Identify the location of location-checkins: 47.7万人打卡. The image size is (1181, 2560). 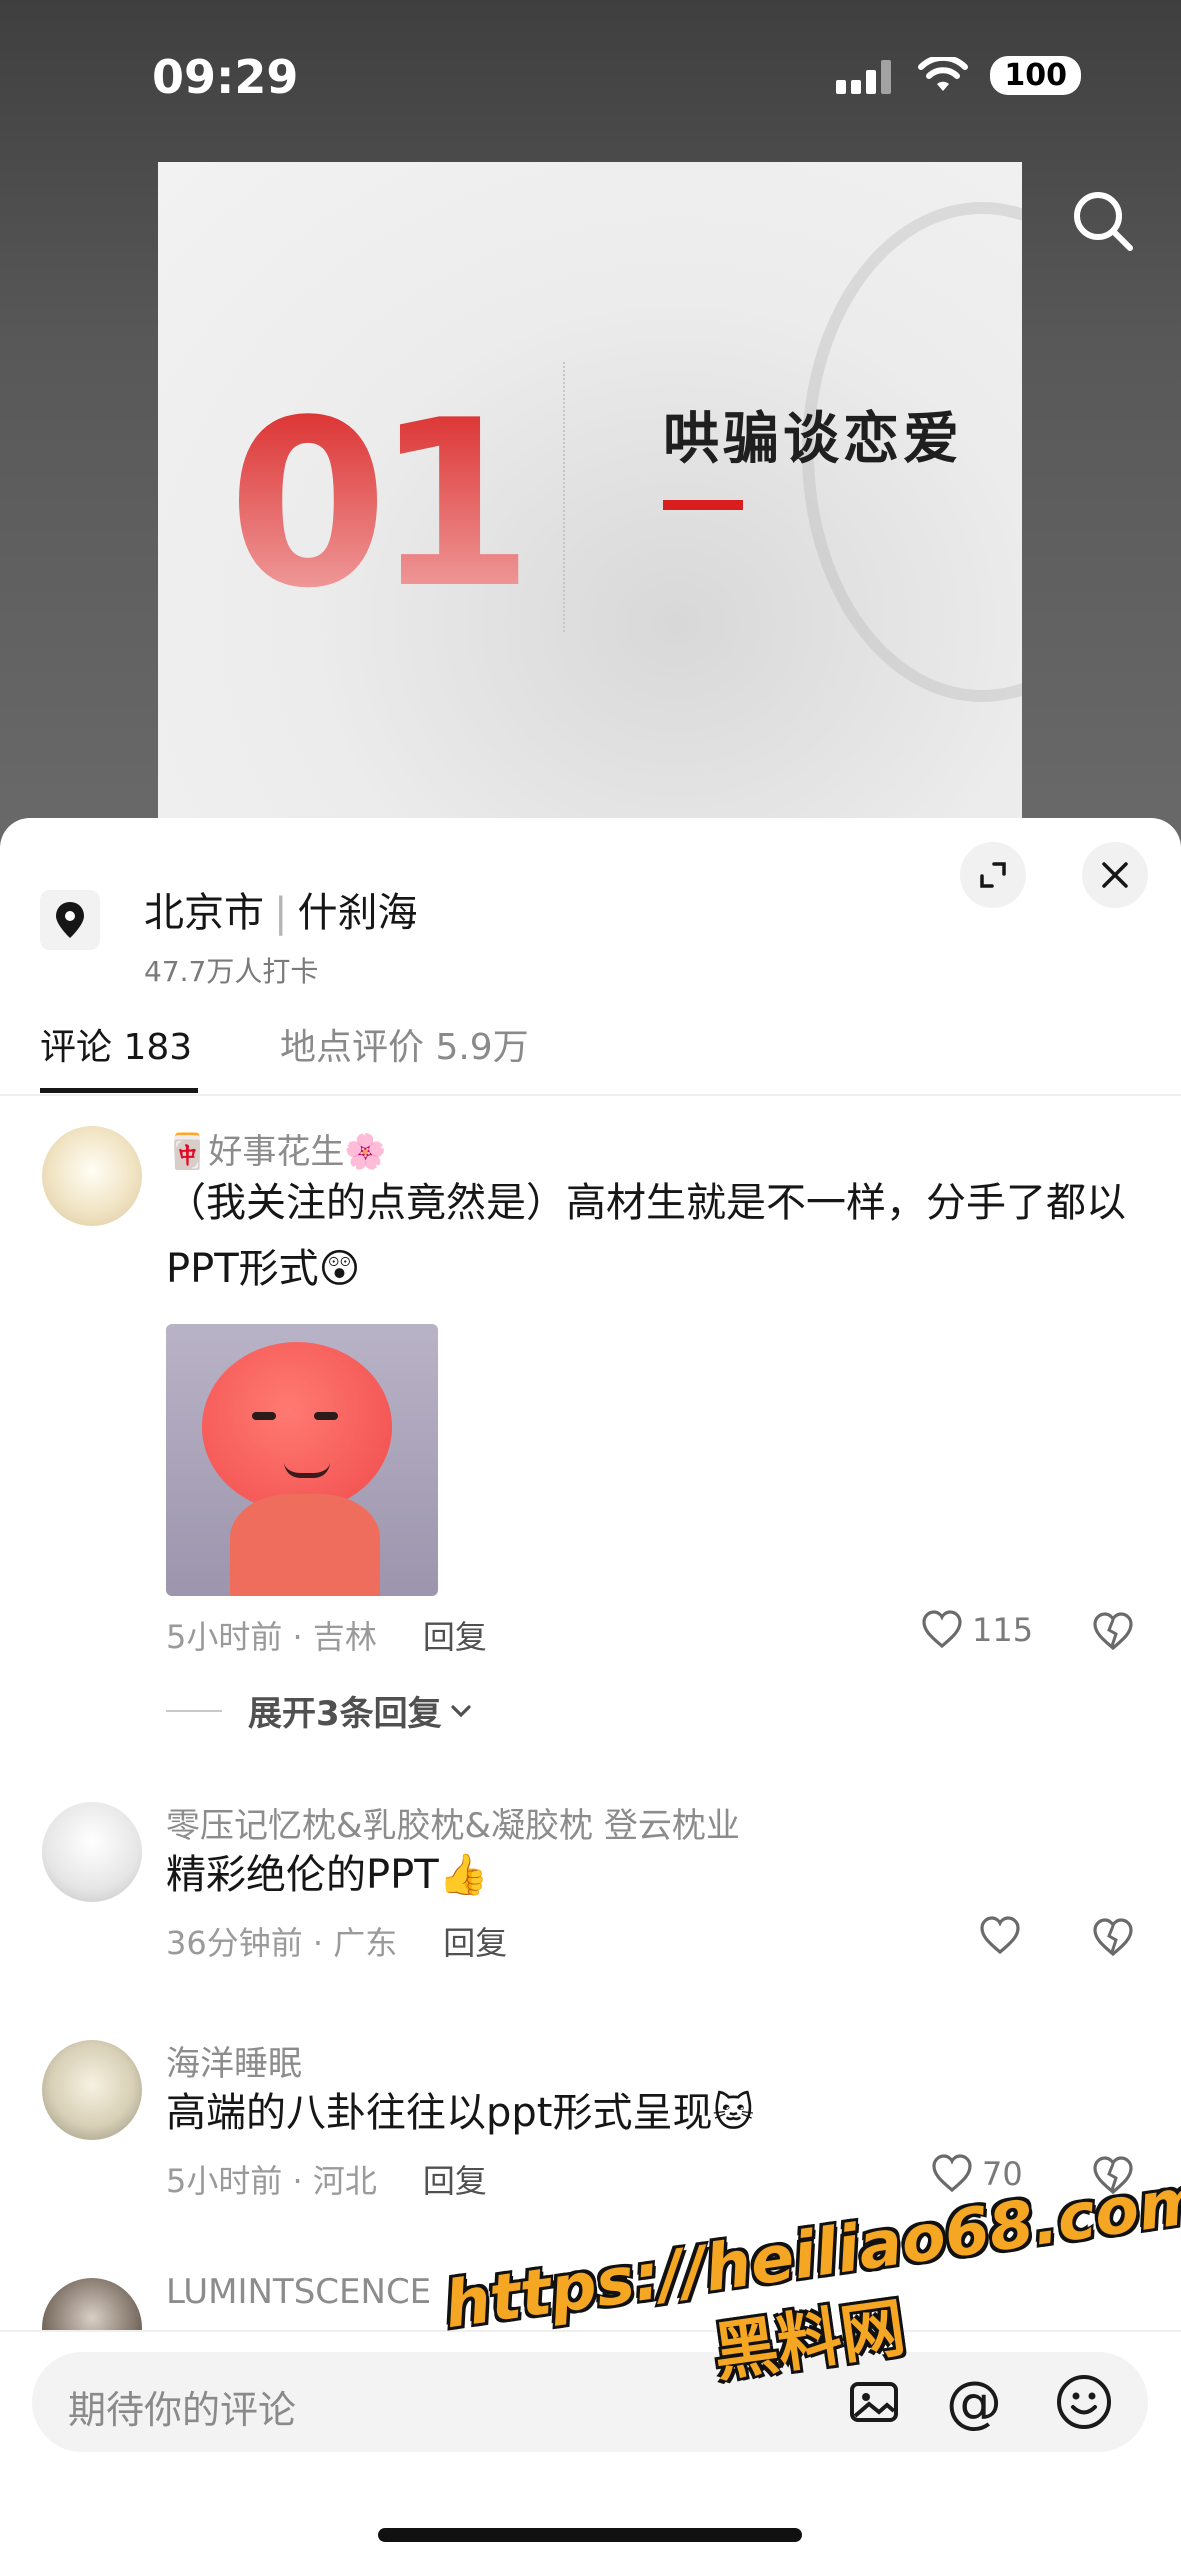
(231, 971).